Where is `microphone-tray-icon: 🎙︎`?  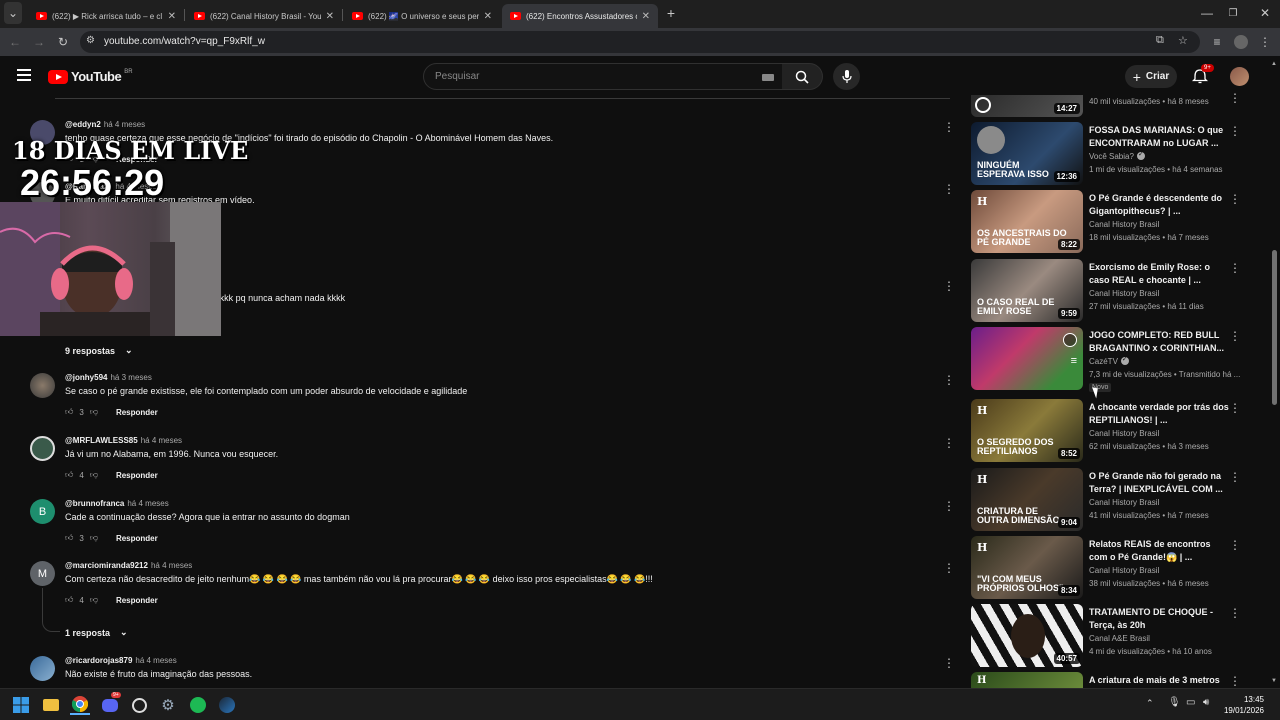
microphone-tray-icon: 🎙︎ is located at coordinates (1174, 702).